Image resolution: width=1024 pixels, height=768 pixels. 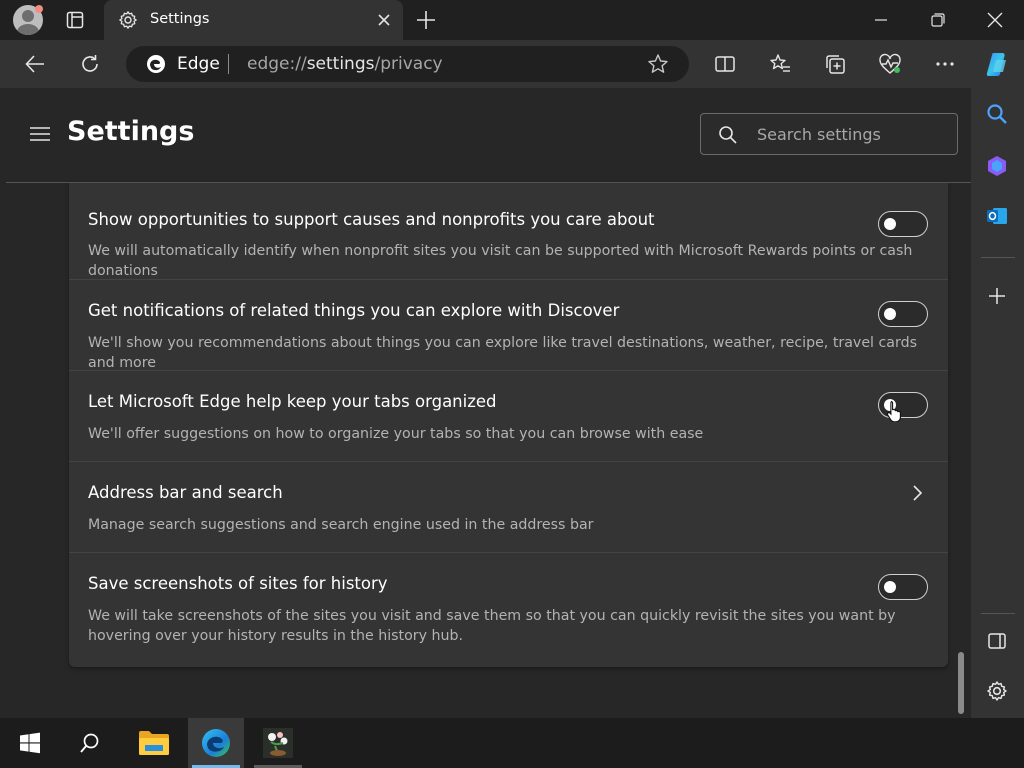 I want to click on taskbar-edge, so click(x=216, y=743).